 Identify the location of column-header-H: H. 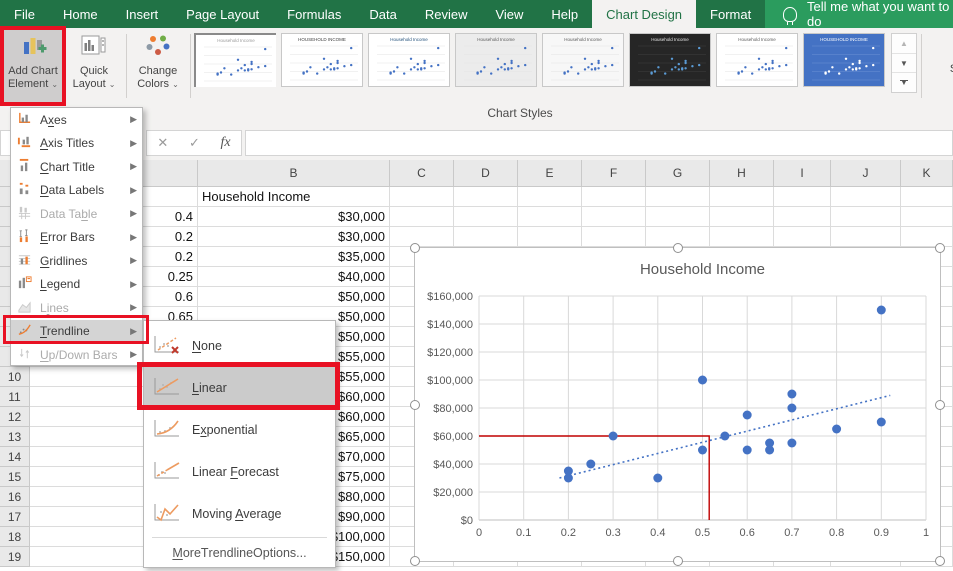
(742, 173).